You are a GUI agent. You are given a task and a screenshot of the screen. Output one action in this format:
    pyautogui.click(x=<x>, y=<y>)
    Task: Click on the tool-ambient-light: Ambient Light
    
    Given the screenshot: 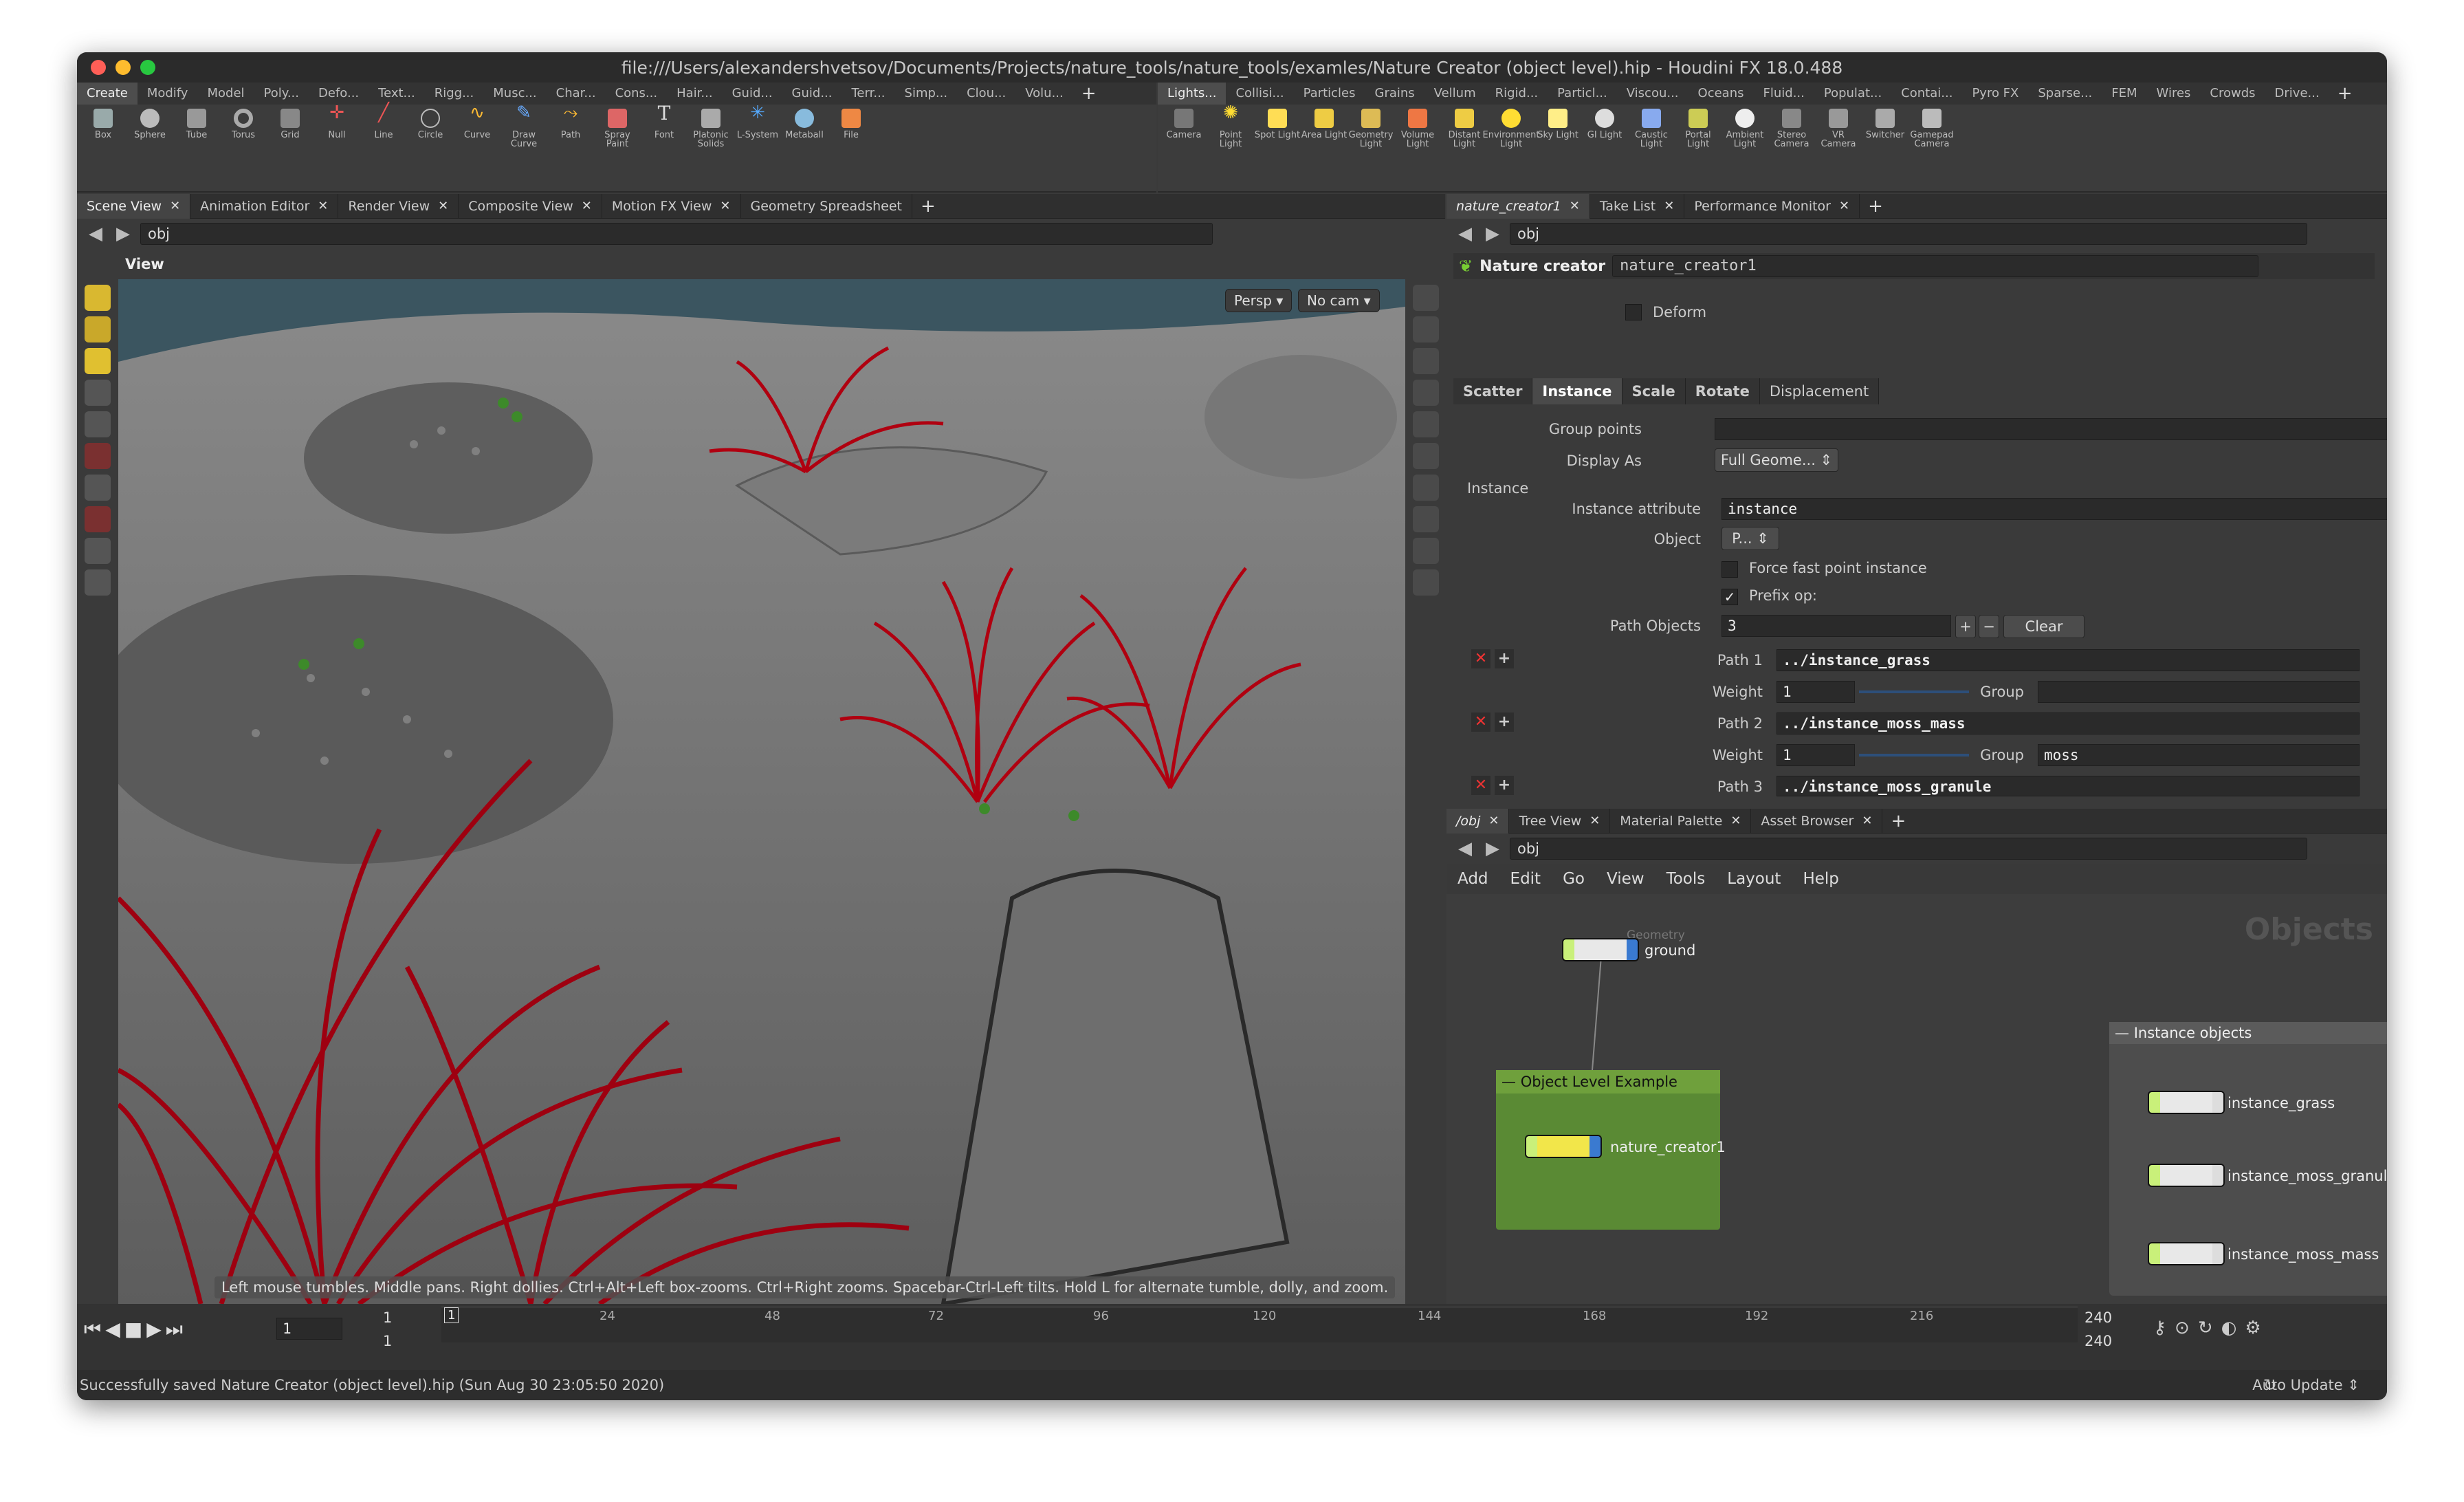 What is the action you would take?
    pyautogui.click(x=1745, y=129)
    